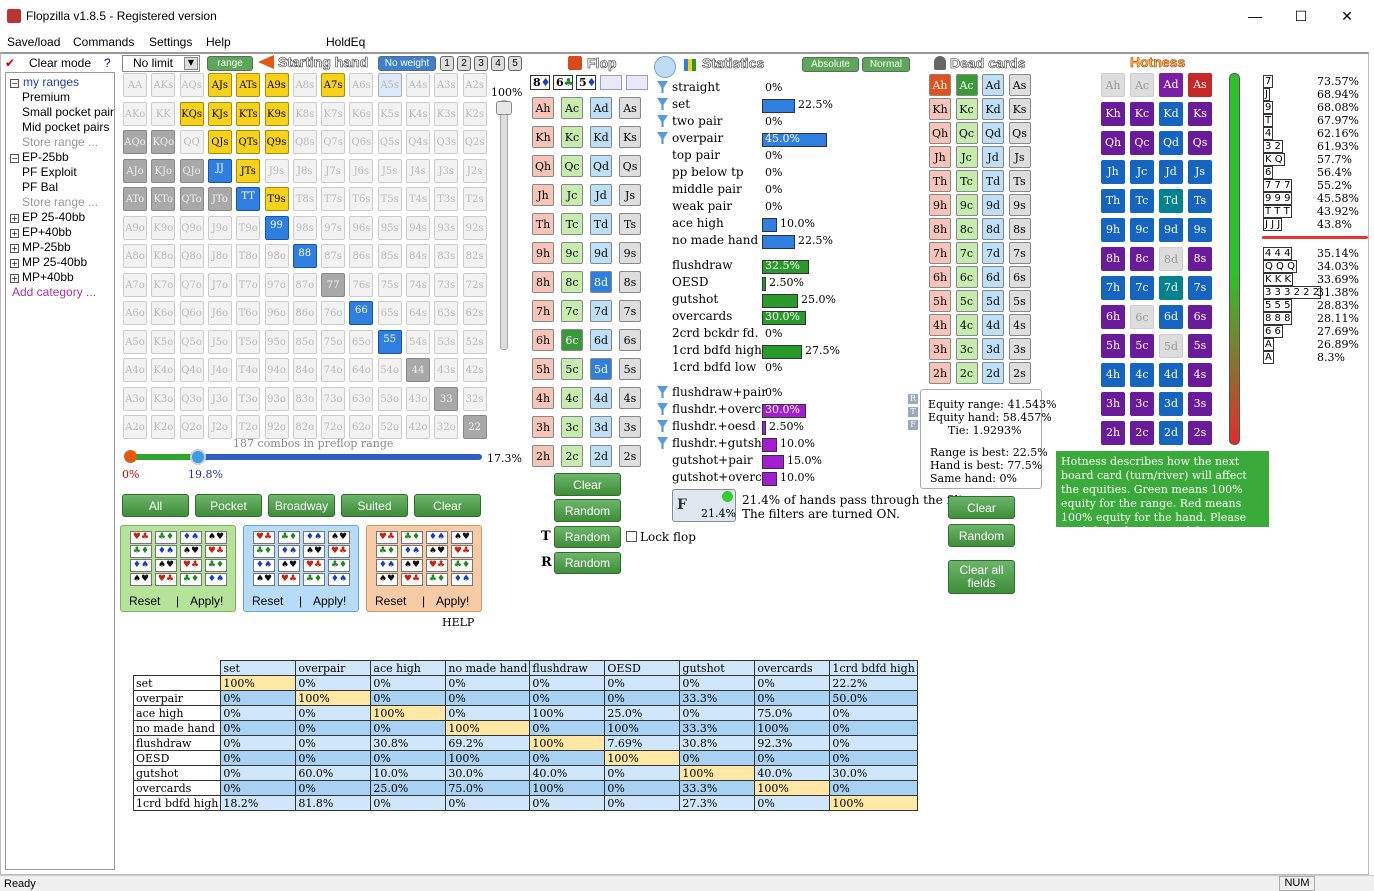  What do you see at coordinates (630, 282) in the screenshot?
I see `flop-card-8s: 8s` at bounding box center [630, 282].